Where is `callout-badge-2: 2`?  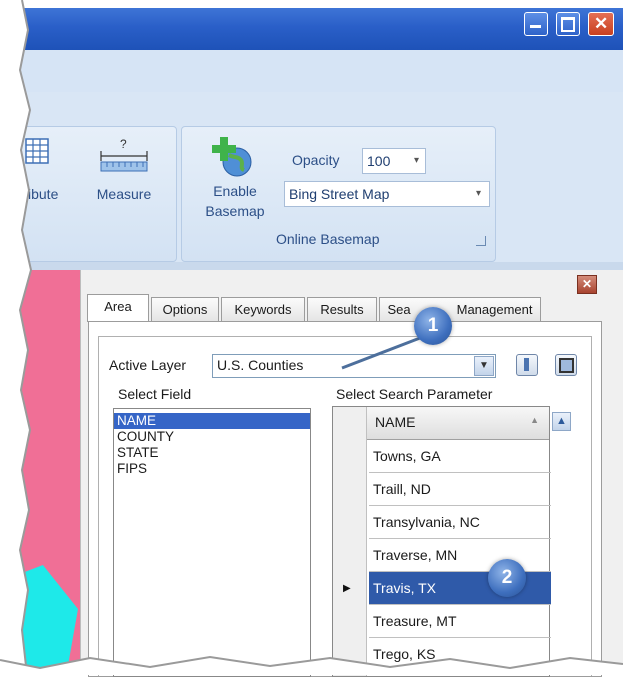 callout-badge-2: 2 is located at coordinates (507, 578).